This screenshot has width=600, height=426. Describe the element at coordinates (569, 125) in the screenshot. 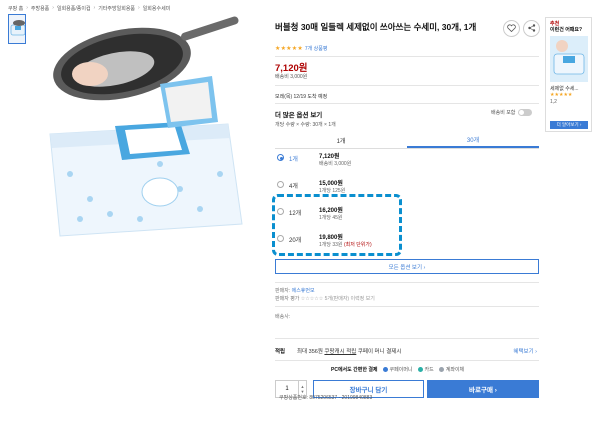

I see `see-more-button: 더 알아보기 ›` at that location.